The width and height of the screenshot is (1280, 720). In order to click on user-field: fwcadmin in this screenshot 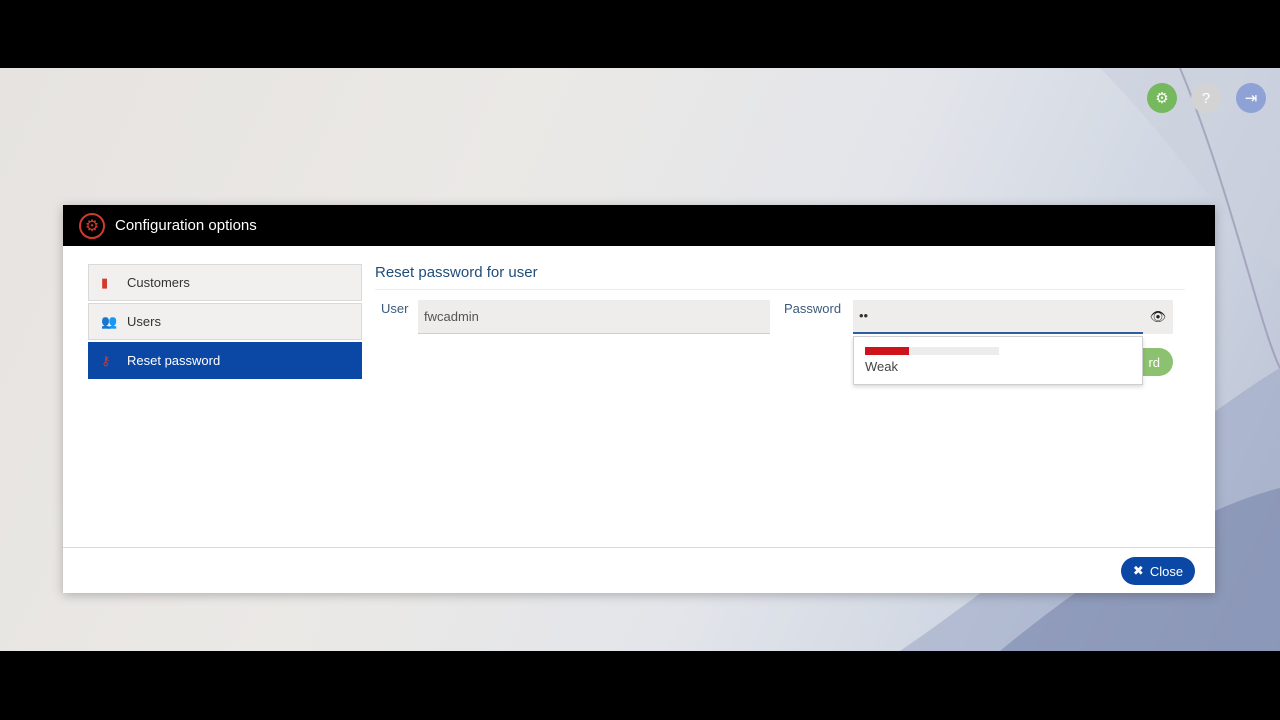, I will do `click(594, 317)`.